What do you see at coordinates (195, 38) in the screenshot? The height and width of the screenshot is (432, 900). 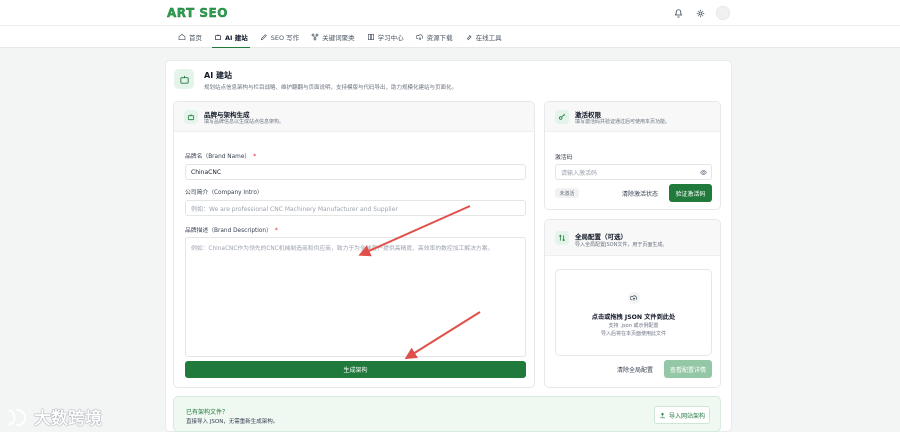 I see `nav-label: 首页` at bounding box center [195, 38].